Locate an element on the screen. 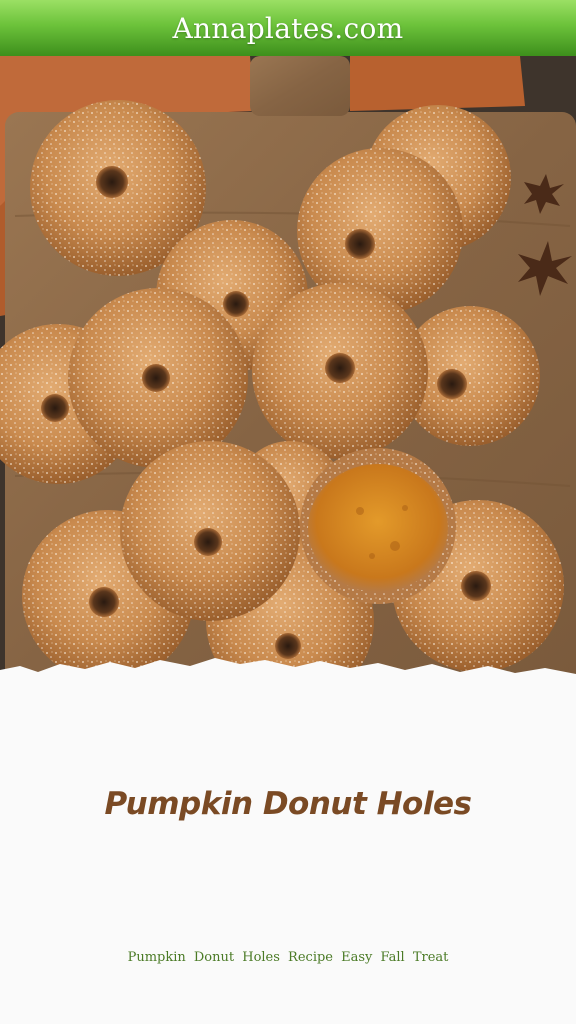 This screenshot has width=576, height=1024. site-name: Annaplates.com is located at coordinates (288, 28).